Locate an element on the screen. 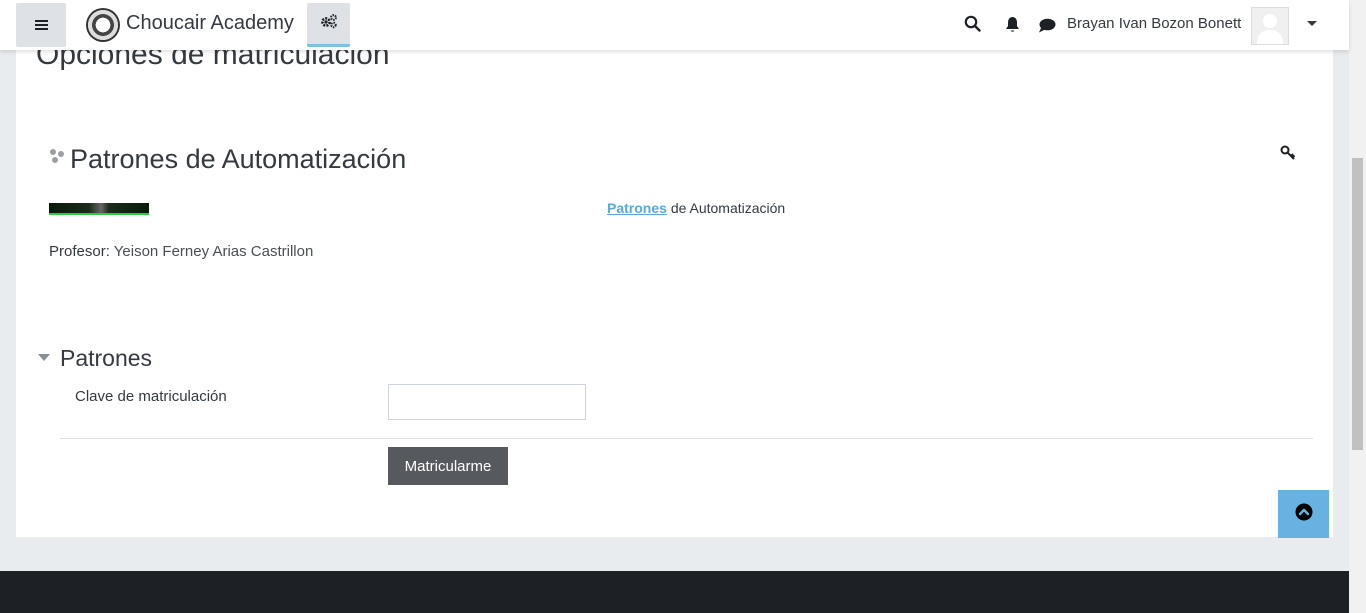 The width and height of the screenshot is (1366, 613). caret-down-icon is located at coordinates (1312, 23).